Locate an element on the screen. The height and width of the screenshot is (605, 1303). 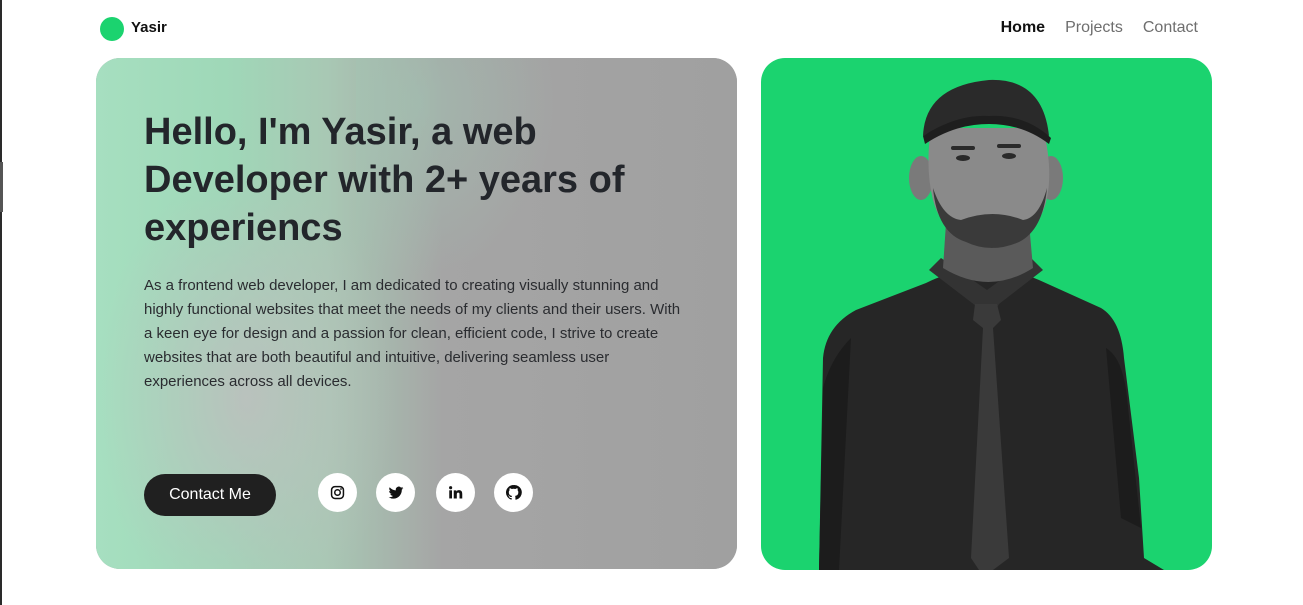
logo-text: Yasir is located at coordinates (149, 28).